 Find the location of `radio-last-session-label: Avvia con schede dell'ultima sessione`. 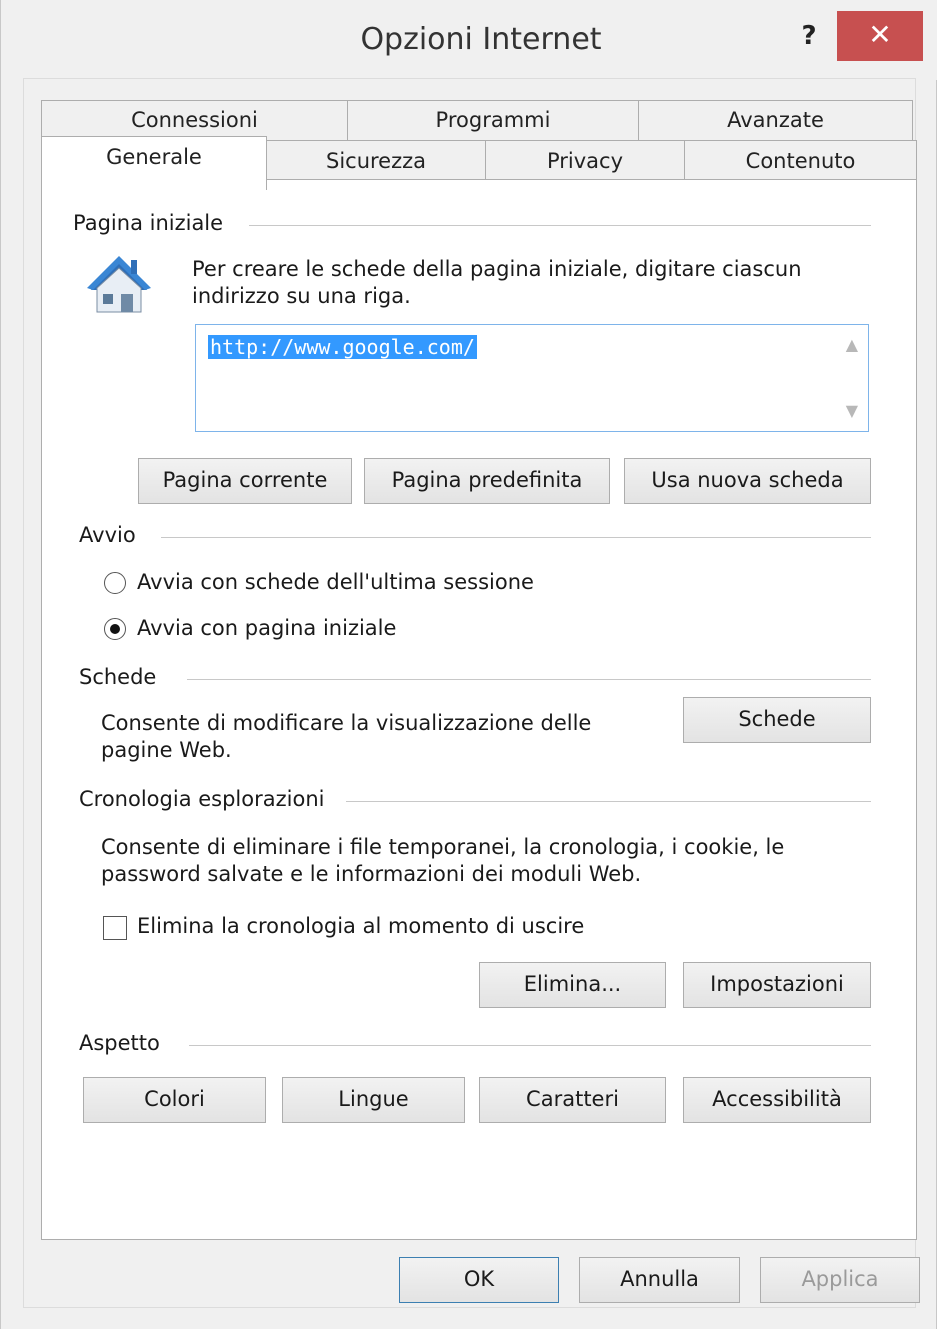

radio-last-session-label: Avvia con schede dell'ultima sessione is located at coordinates (335, 582).